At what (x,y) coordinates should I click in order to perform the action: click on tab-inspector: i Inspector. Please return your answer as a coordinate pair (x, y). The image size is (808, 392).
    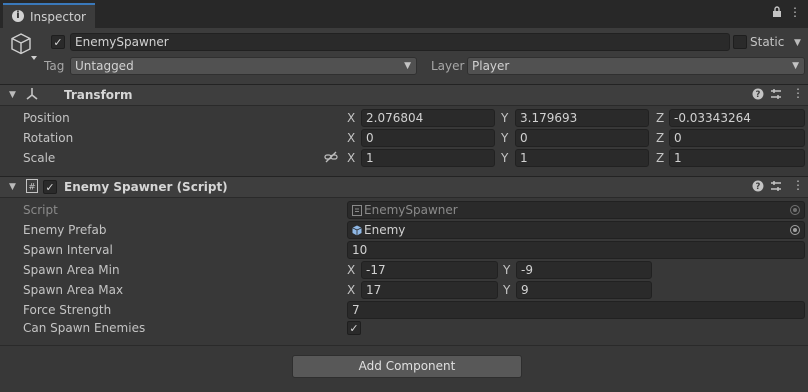
    Looking at the image, I should click on (49, 15).